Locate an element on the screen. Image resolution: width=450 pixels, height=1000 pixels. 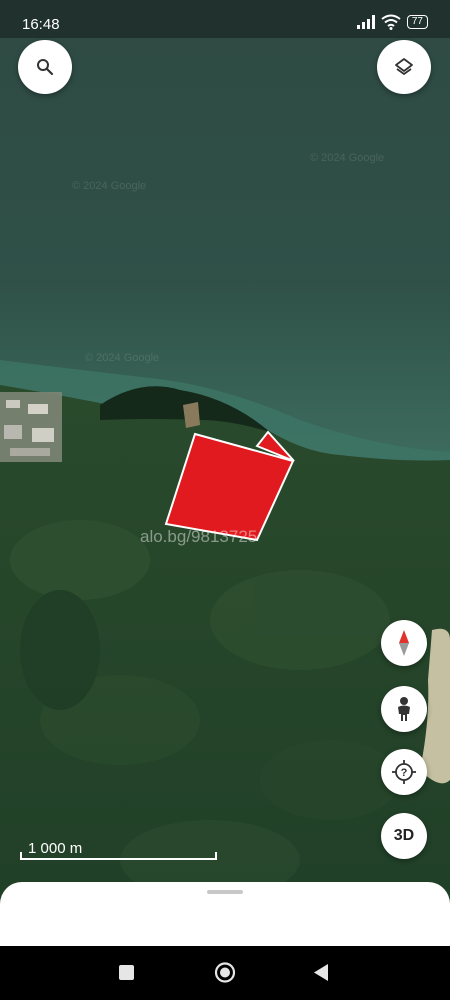
search-icon is located at coordinates (45, 67).